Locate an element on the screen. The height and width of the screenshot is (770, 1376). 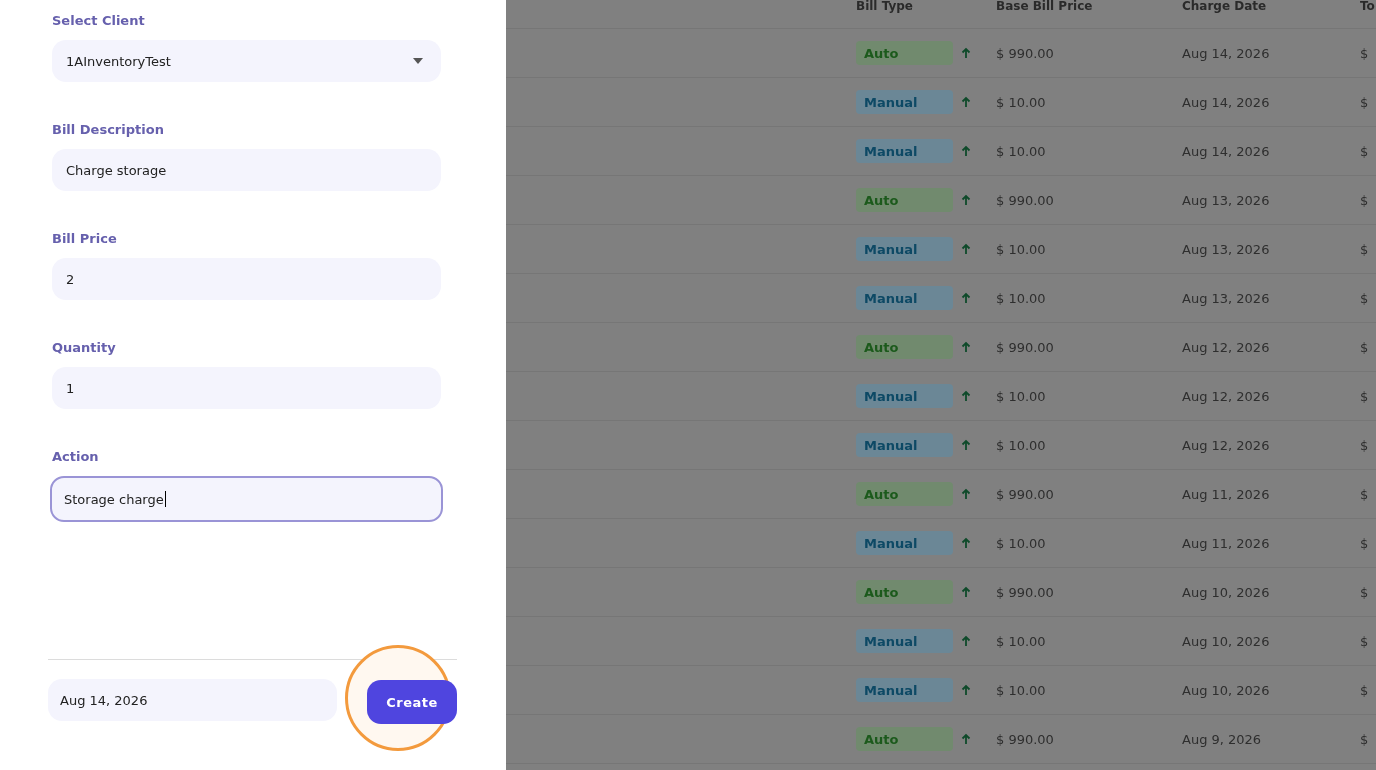
input-field: Charge storage is located at coordinates (246, 170).